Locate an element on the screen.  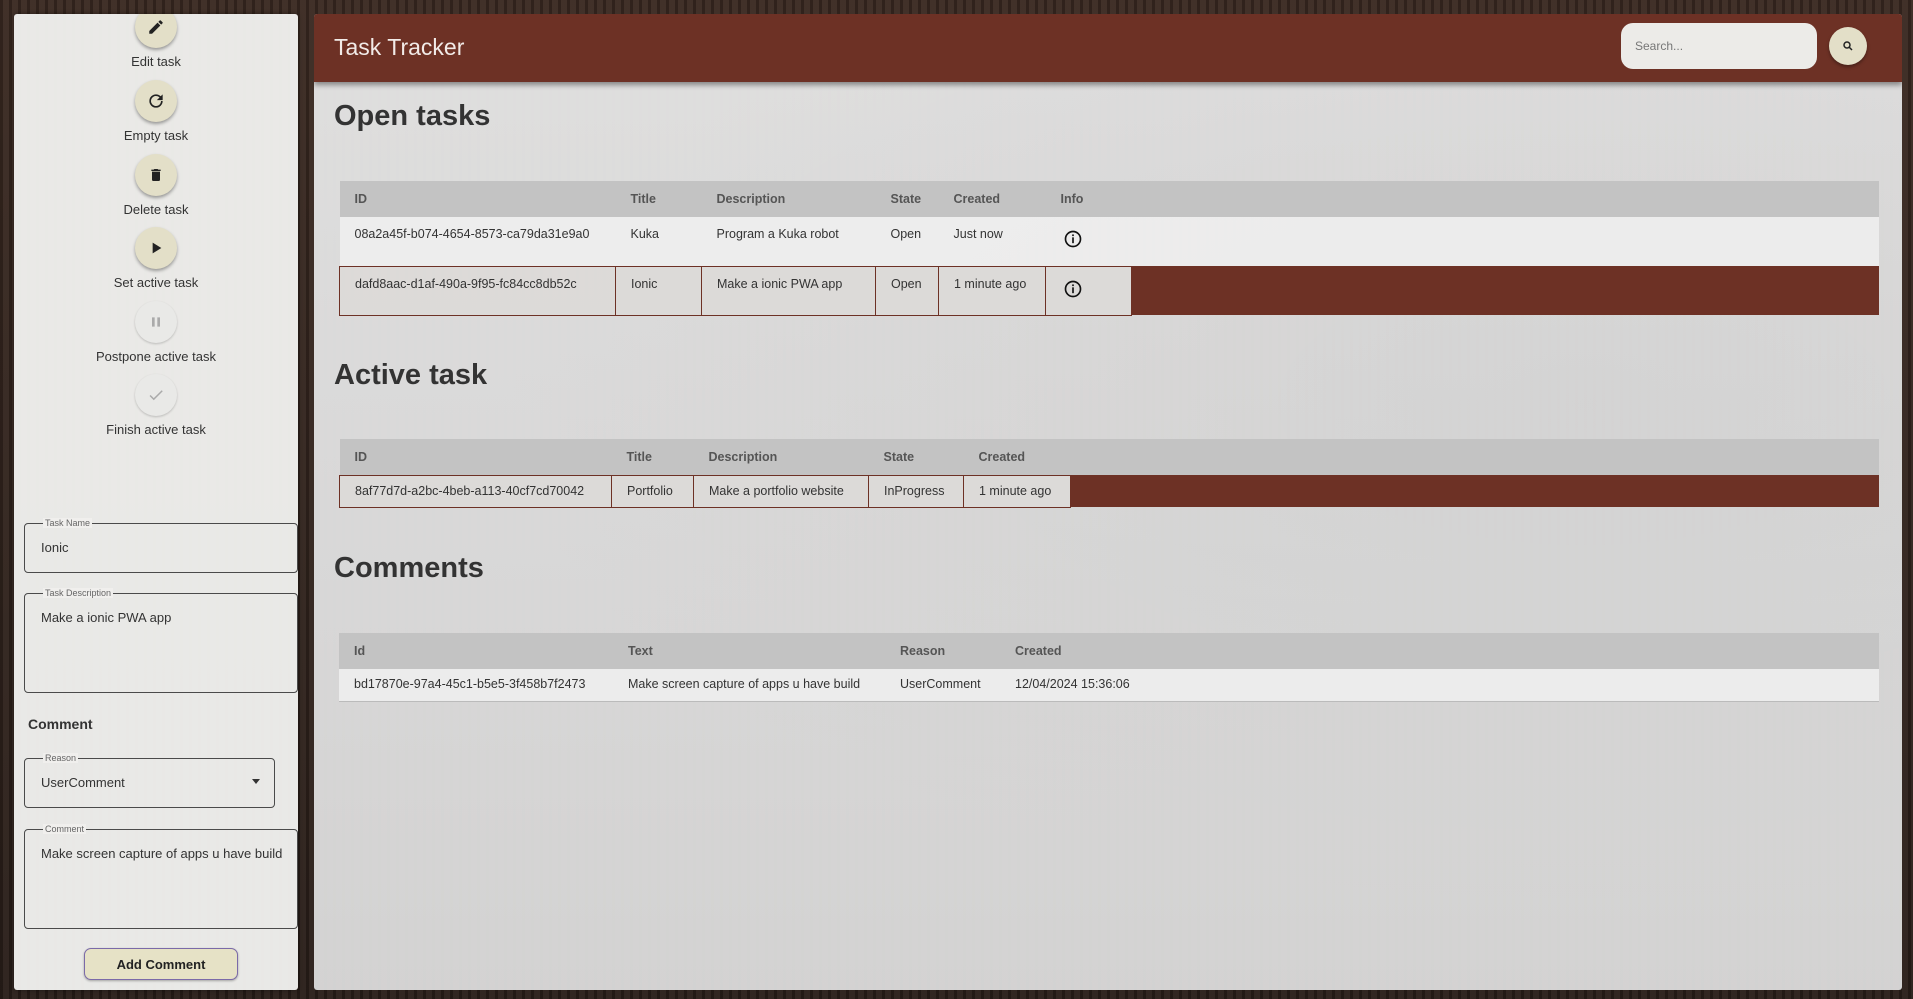
cell-id: 08a2a45f-b074-4654-8573-ca79da31e9a0 is located at coordinates (477, 241).